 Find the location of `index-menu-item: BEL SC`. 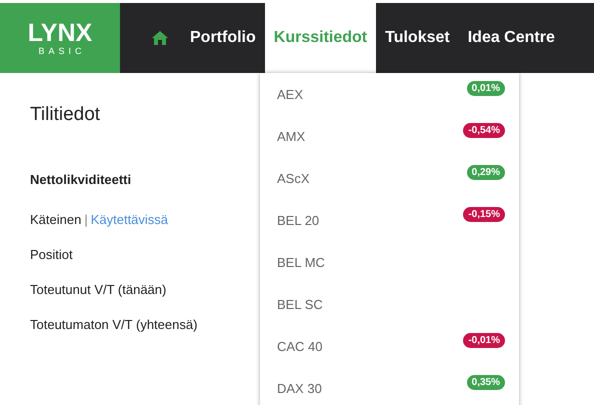

index-menu-item: BEL SC is located at coordinates (389, 304).